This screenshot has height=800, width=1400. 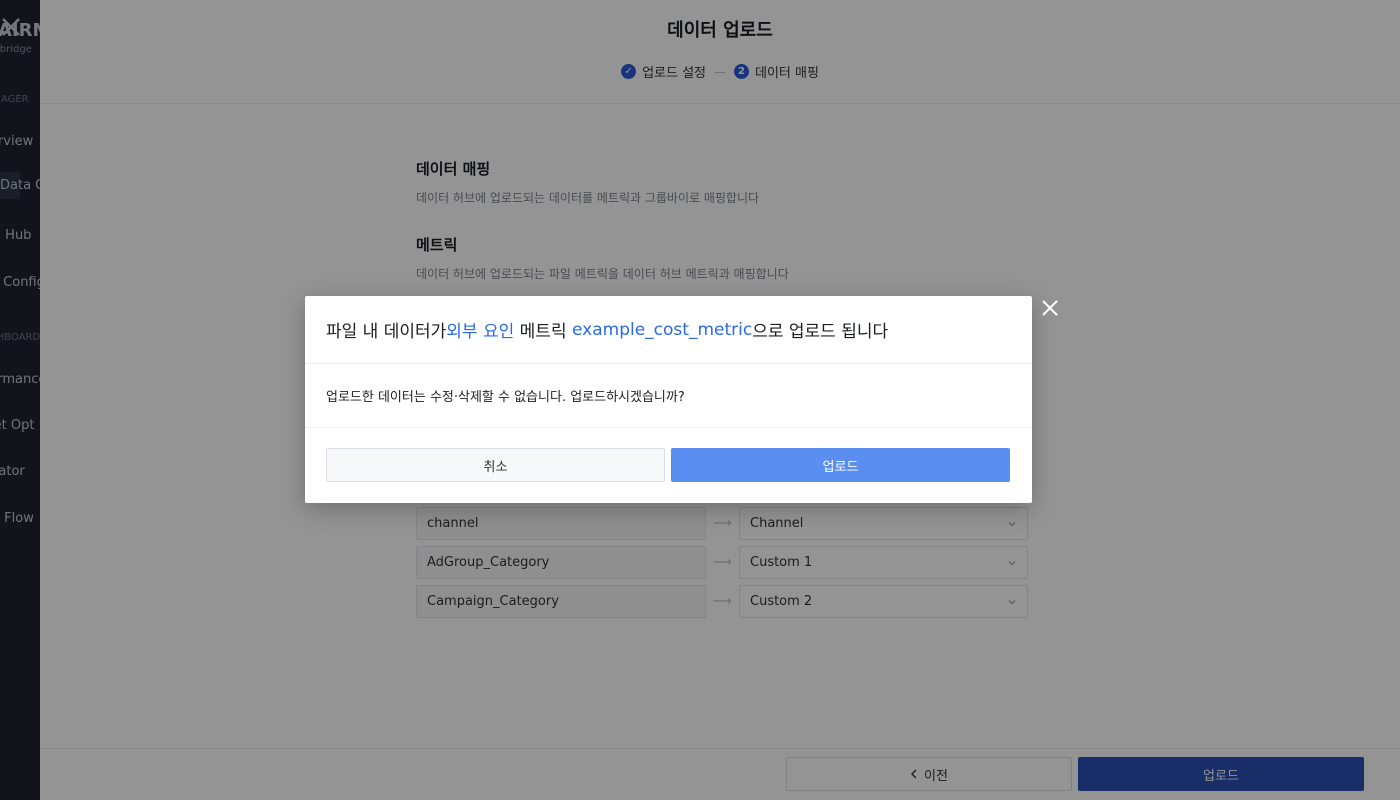 I want to click on dialog-actions: 취소 업로드, so click(x=668, y=455).